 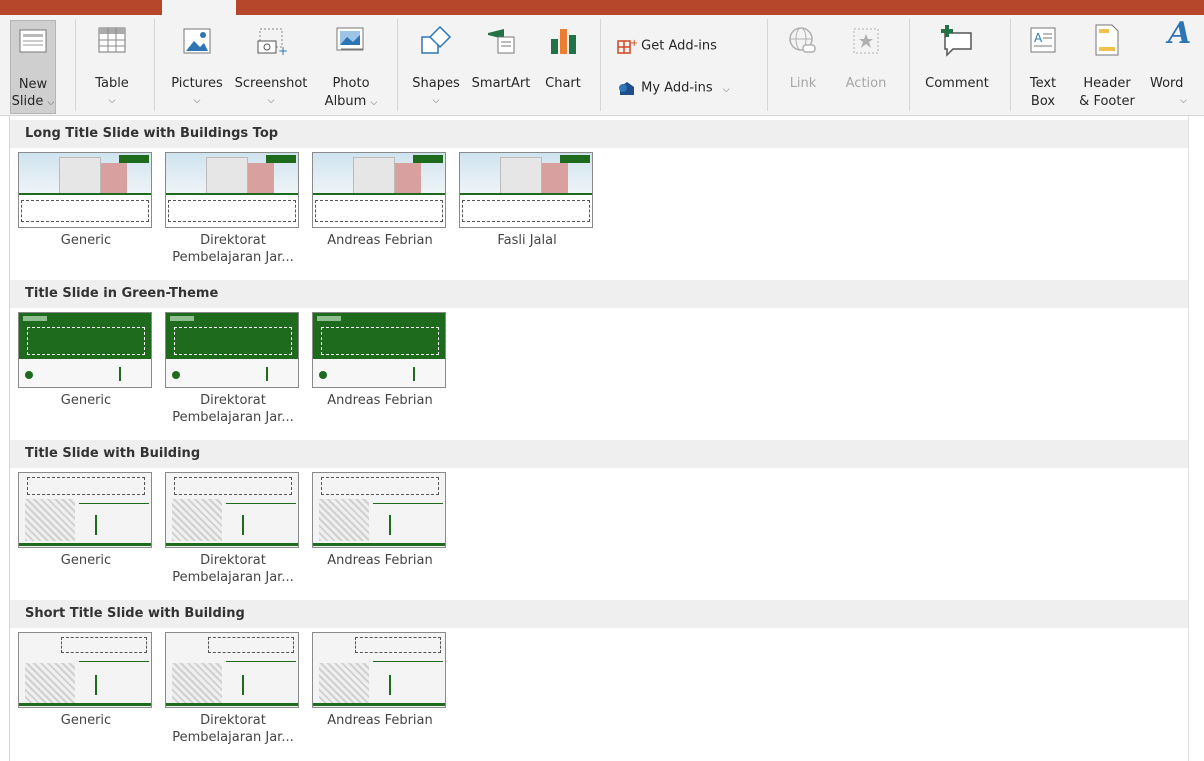 I want to click on comment-icon, so click(x=956, y=41).